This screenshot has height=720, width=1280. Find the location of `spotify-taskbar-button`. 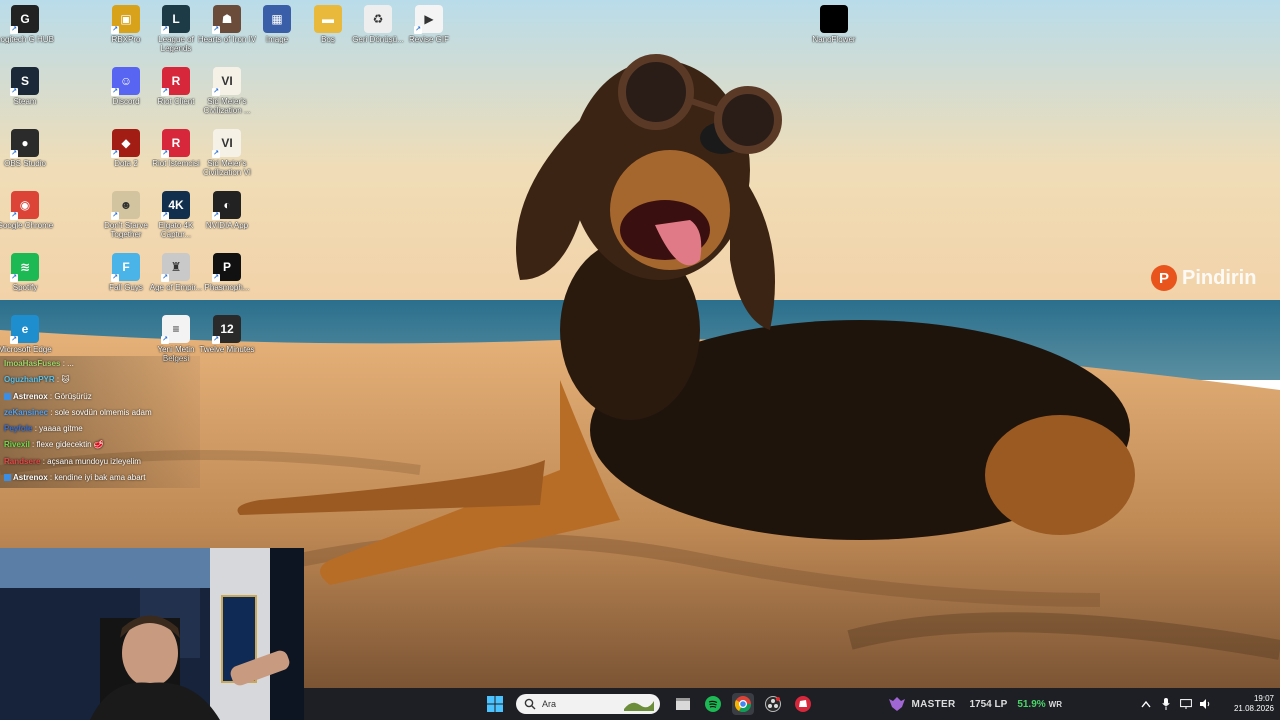

spotify-taskbar-button is located at coordinates (713, 704).